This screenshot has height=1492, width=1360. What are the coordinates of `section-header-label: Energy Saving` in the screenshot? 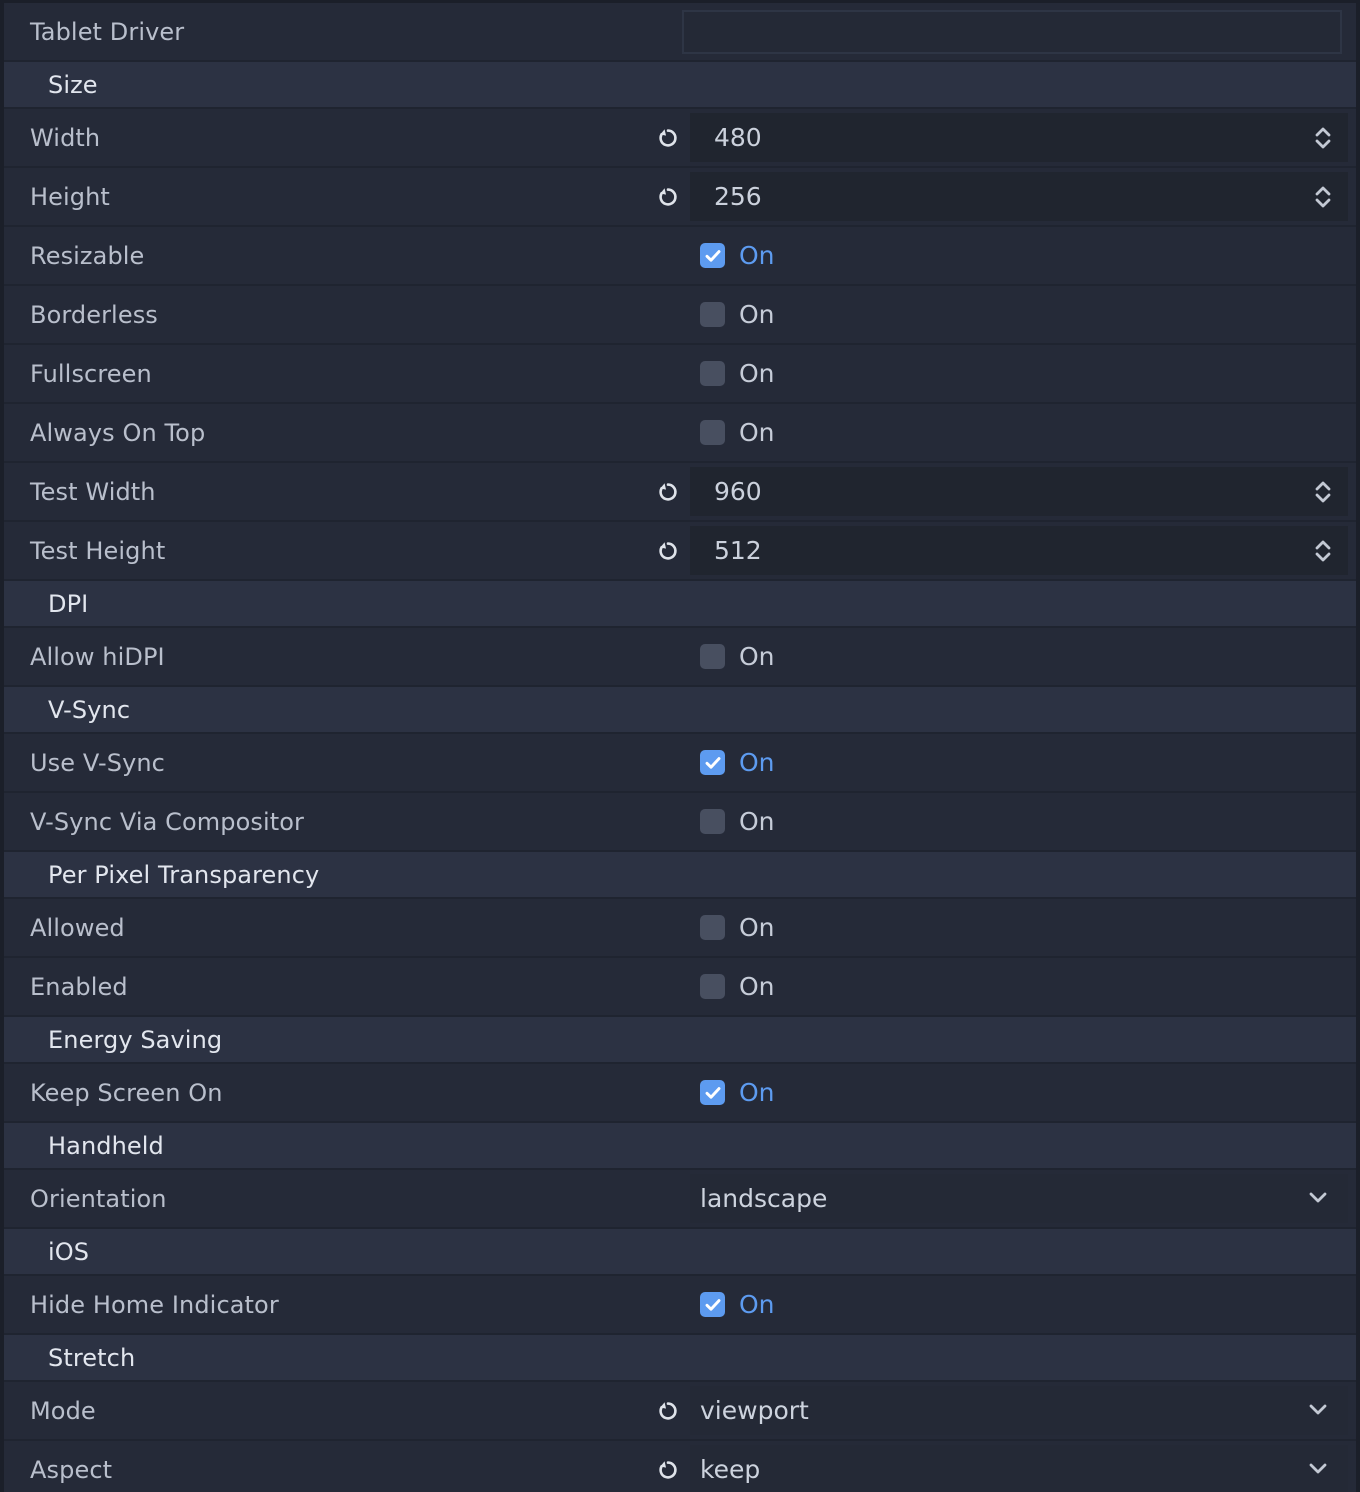 It's located at (135, 1039).